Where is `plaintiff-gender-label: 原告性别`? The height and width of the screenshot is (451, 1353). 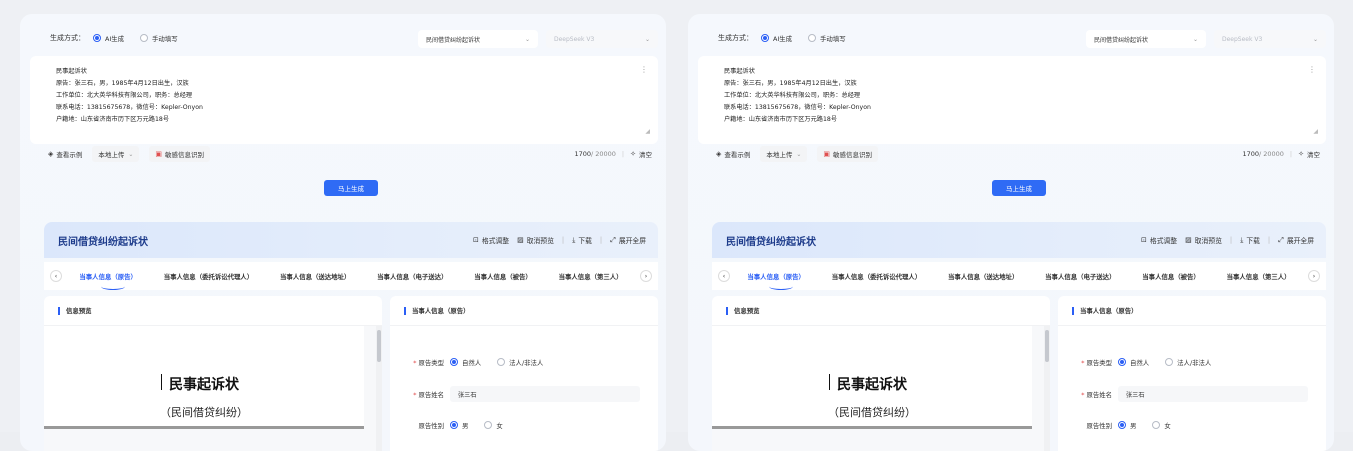 plaintiff-gender-label: 原告性别 is located at coordinates (1099, 425).